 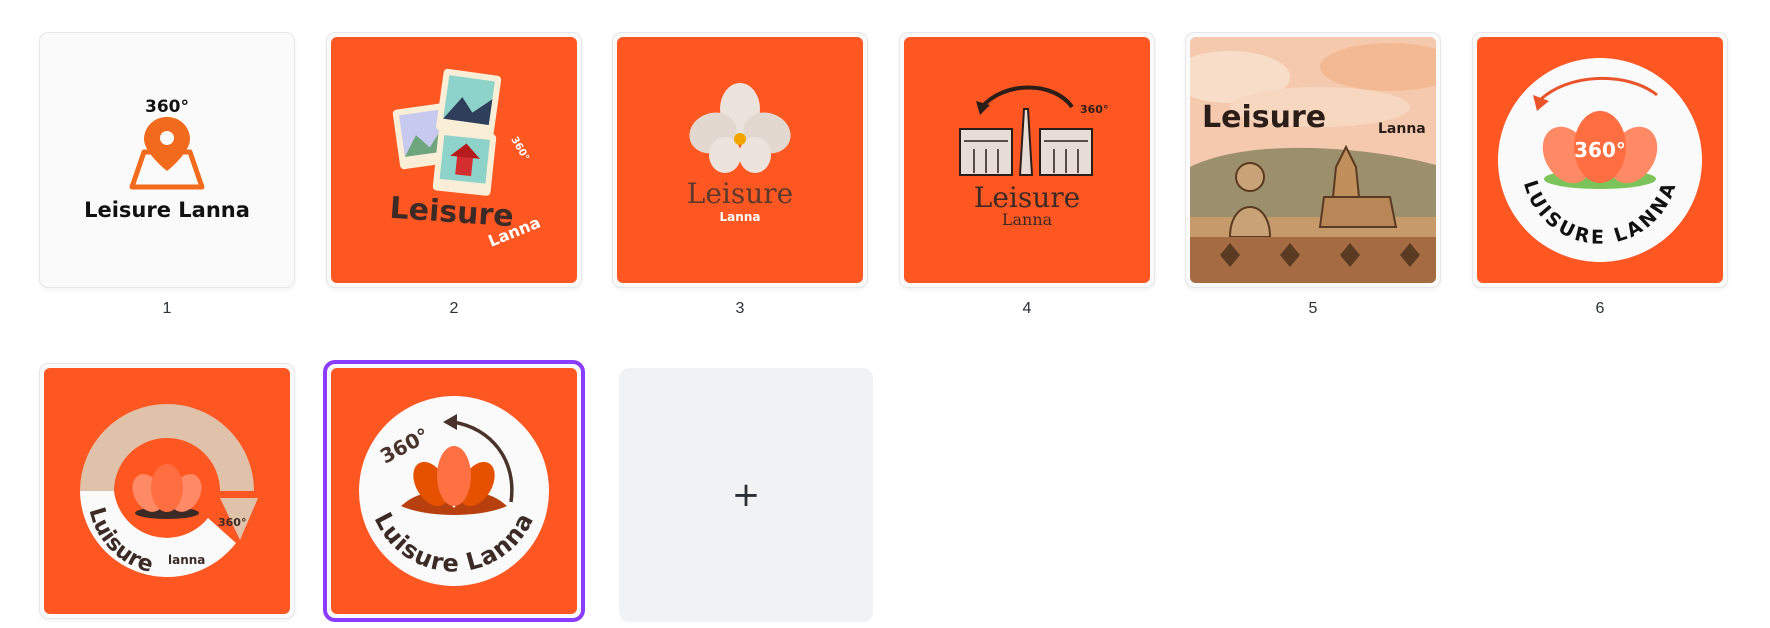 What do you see at coordinates (466, 159) in the screenshot?
I see `logo-photos-icon: 360° Leisure Lanna` at bounding box center [466, 159].